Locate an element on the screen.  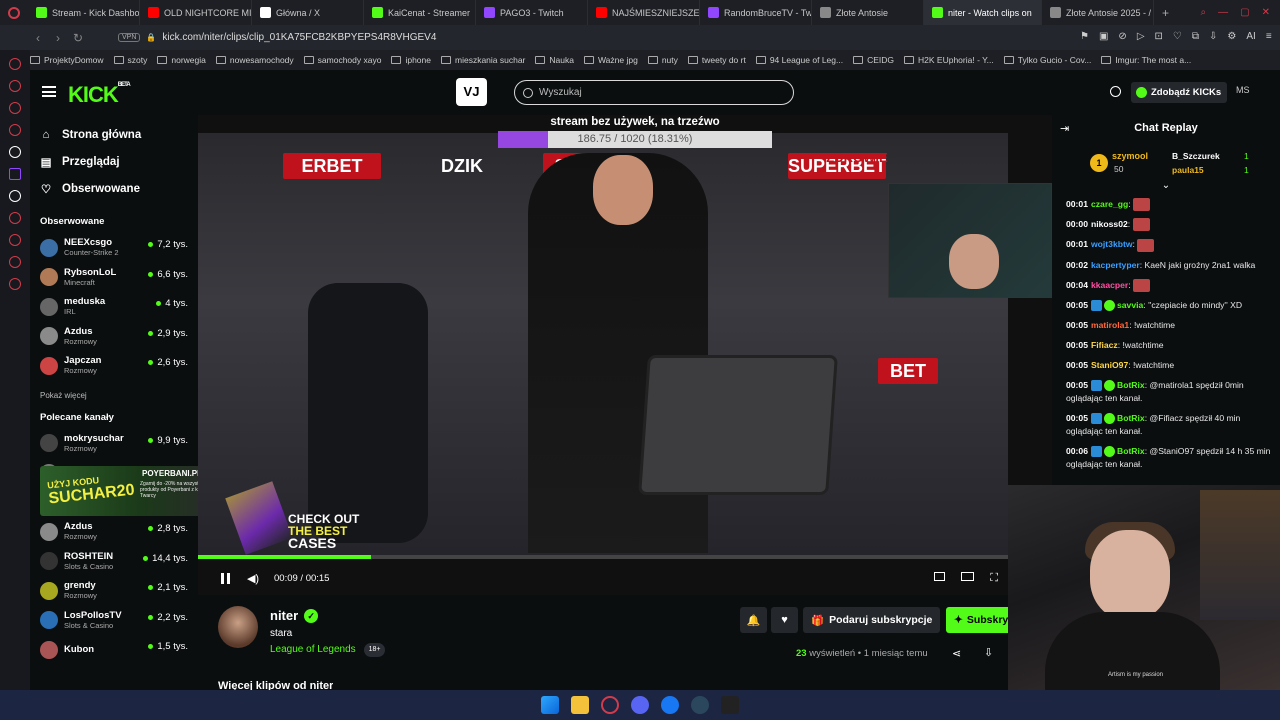
reload-button: ↻ is located at coordinates (78, 38).